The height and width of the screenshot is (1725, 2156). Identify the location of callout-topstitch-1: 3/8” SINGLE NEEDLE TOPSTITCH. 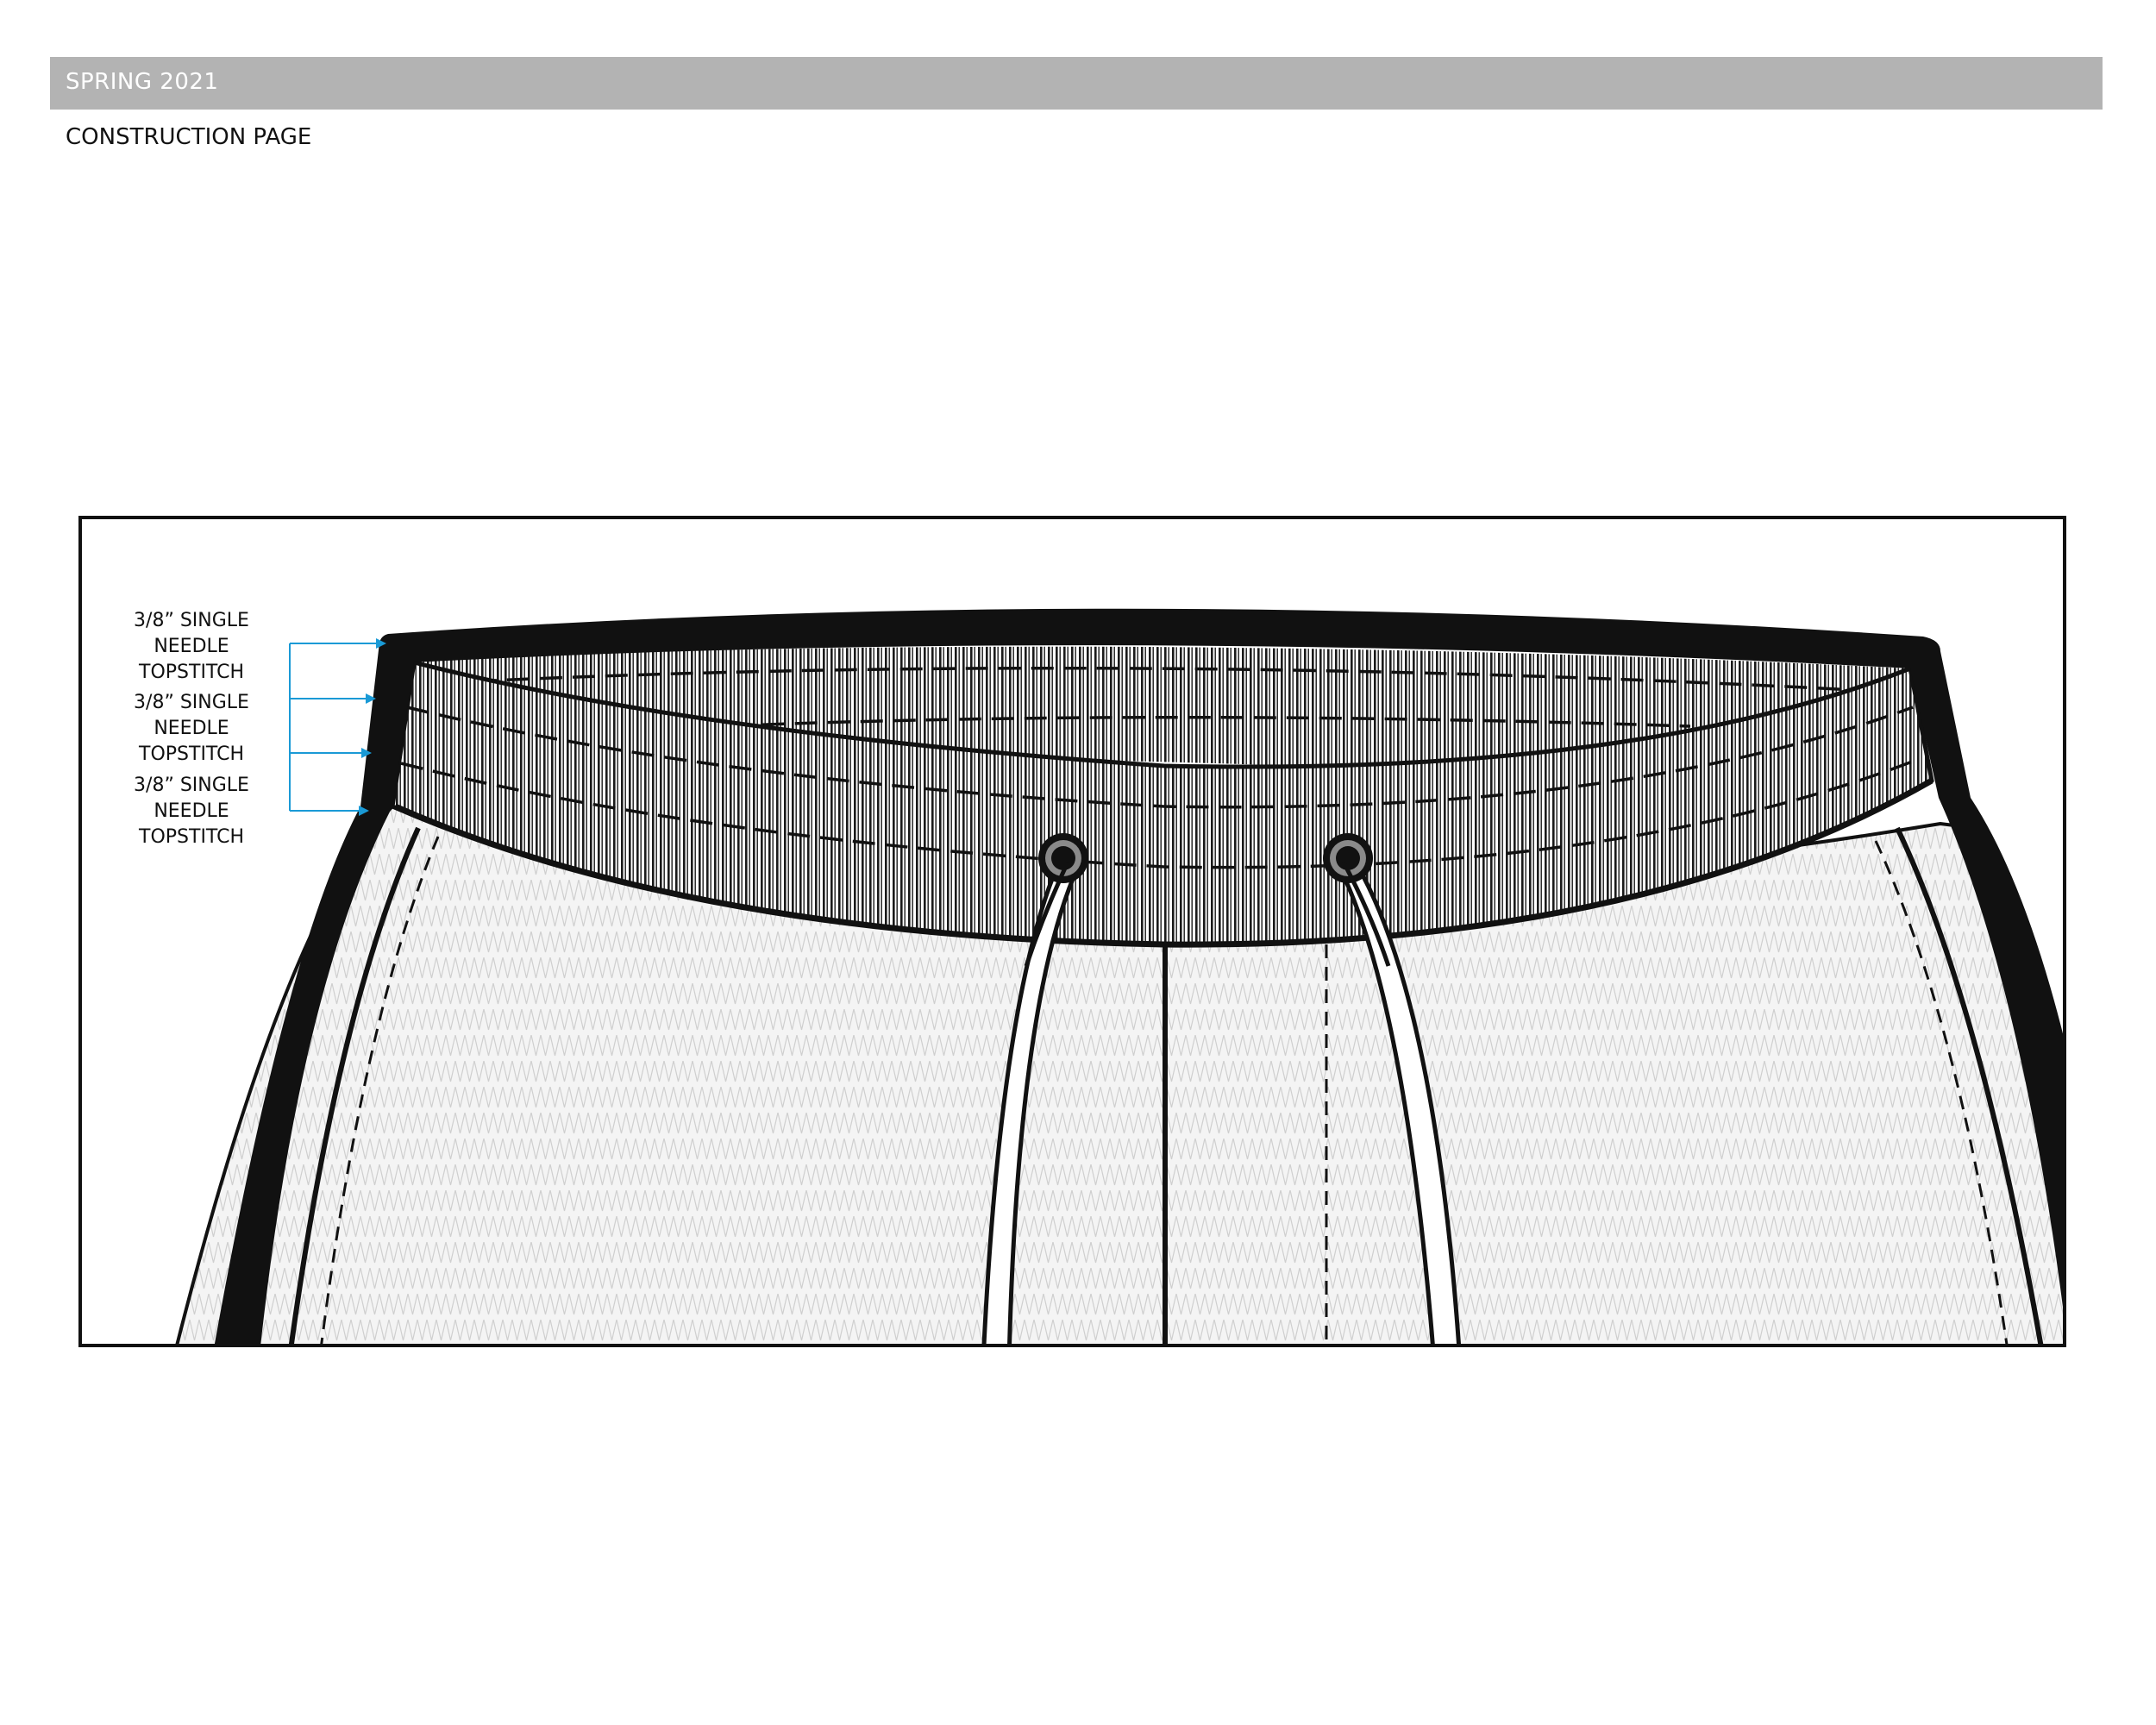
(191, 647).